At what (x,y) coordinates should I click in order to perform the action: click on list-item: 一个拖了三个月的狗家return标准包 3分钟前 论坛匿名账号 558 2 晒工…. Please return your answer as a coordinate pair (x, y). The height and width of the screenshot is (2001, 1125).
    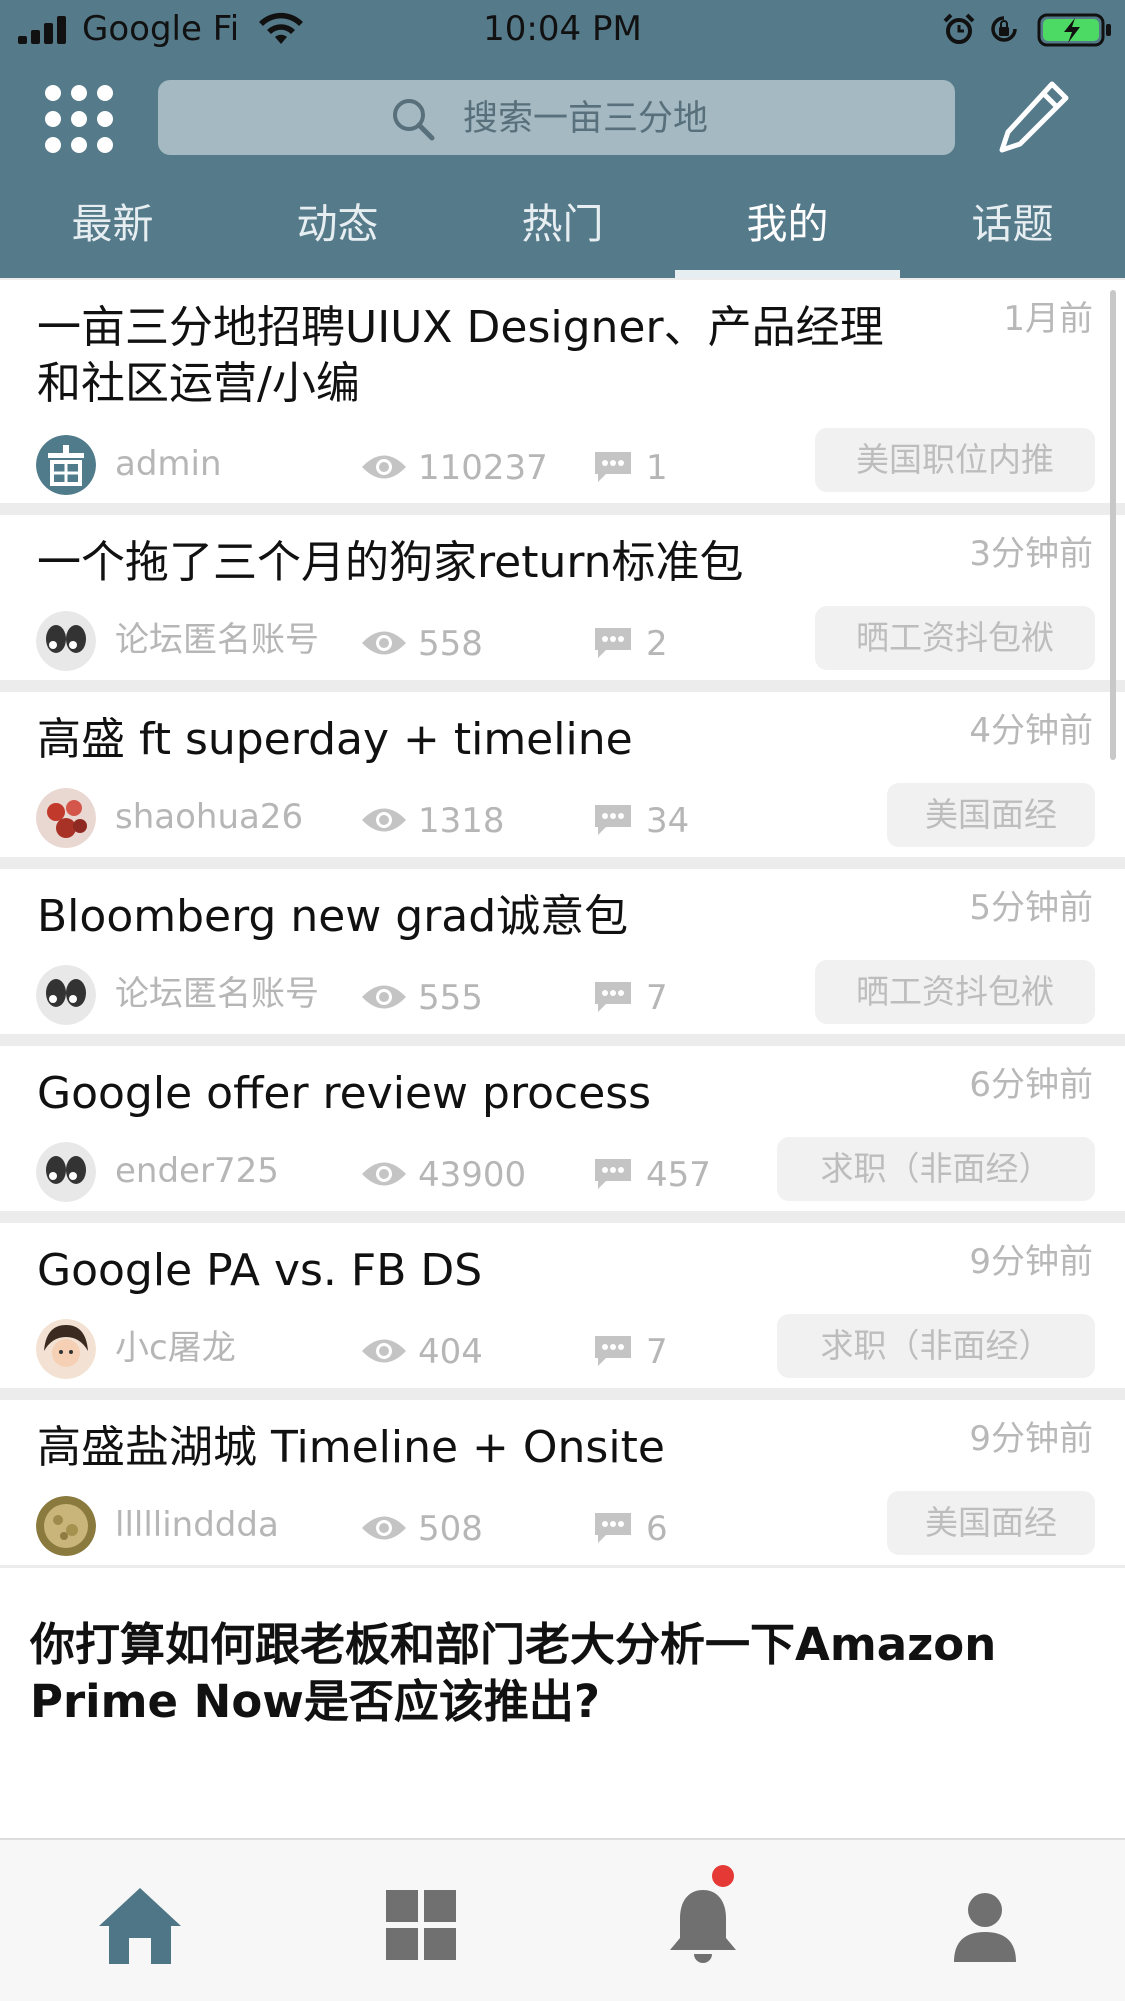
    Looking at the image, I should click on (562, 597).